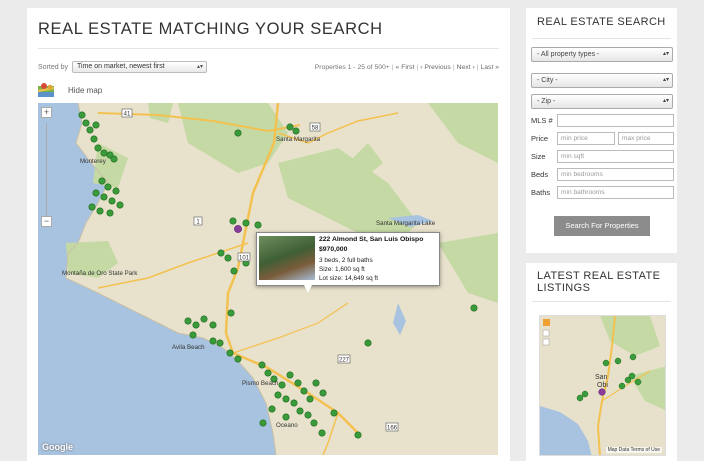 This screenshot has height=461, width=704. I want to click on city-select: - City - ▴▾, so click(602, 80).